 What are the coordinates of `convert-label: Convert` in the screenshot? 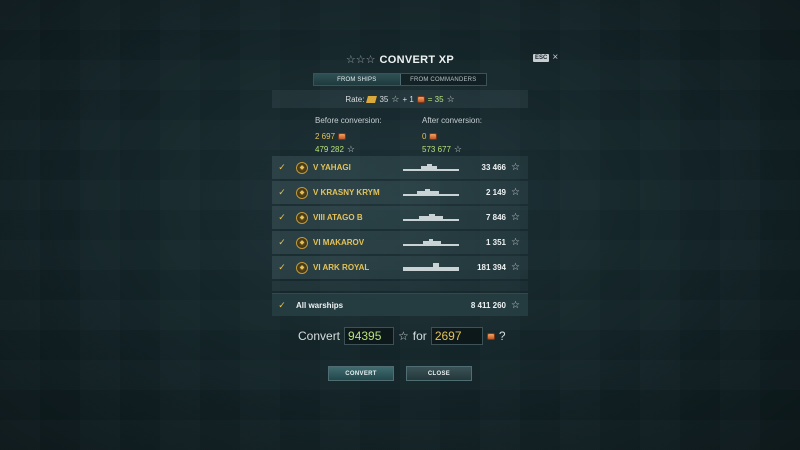 It's located at (319, 336).